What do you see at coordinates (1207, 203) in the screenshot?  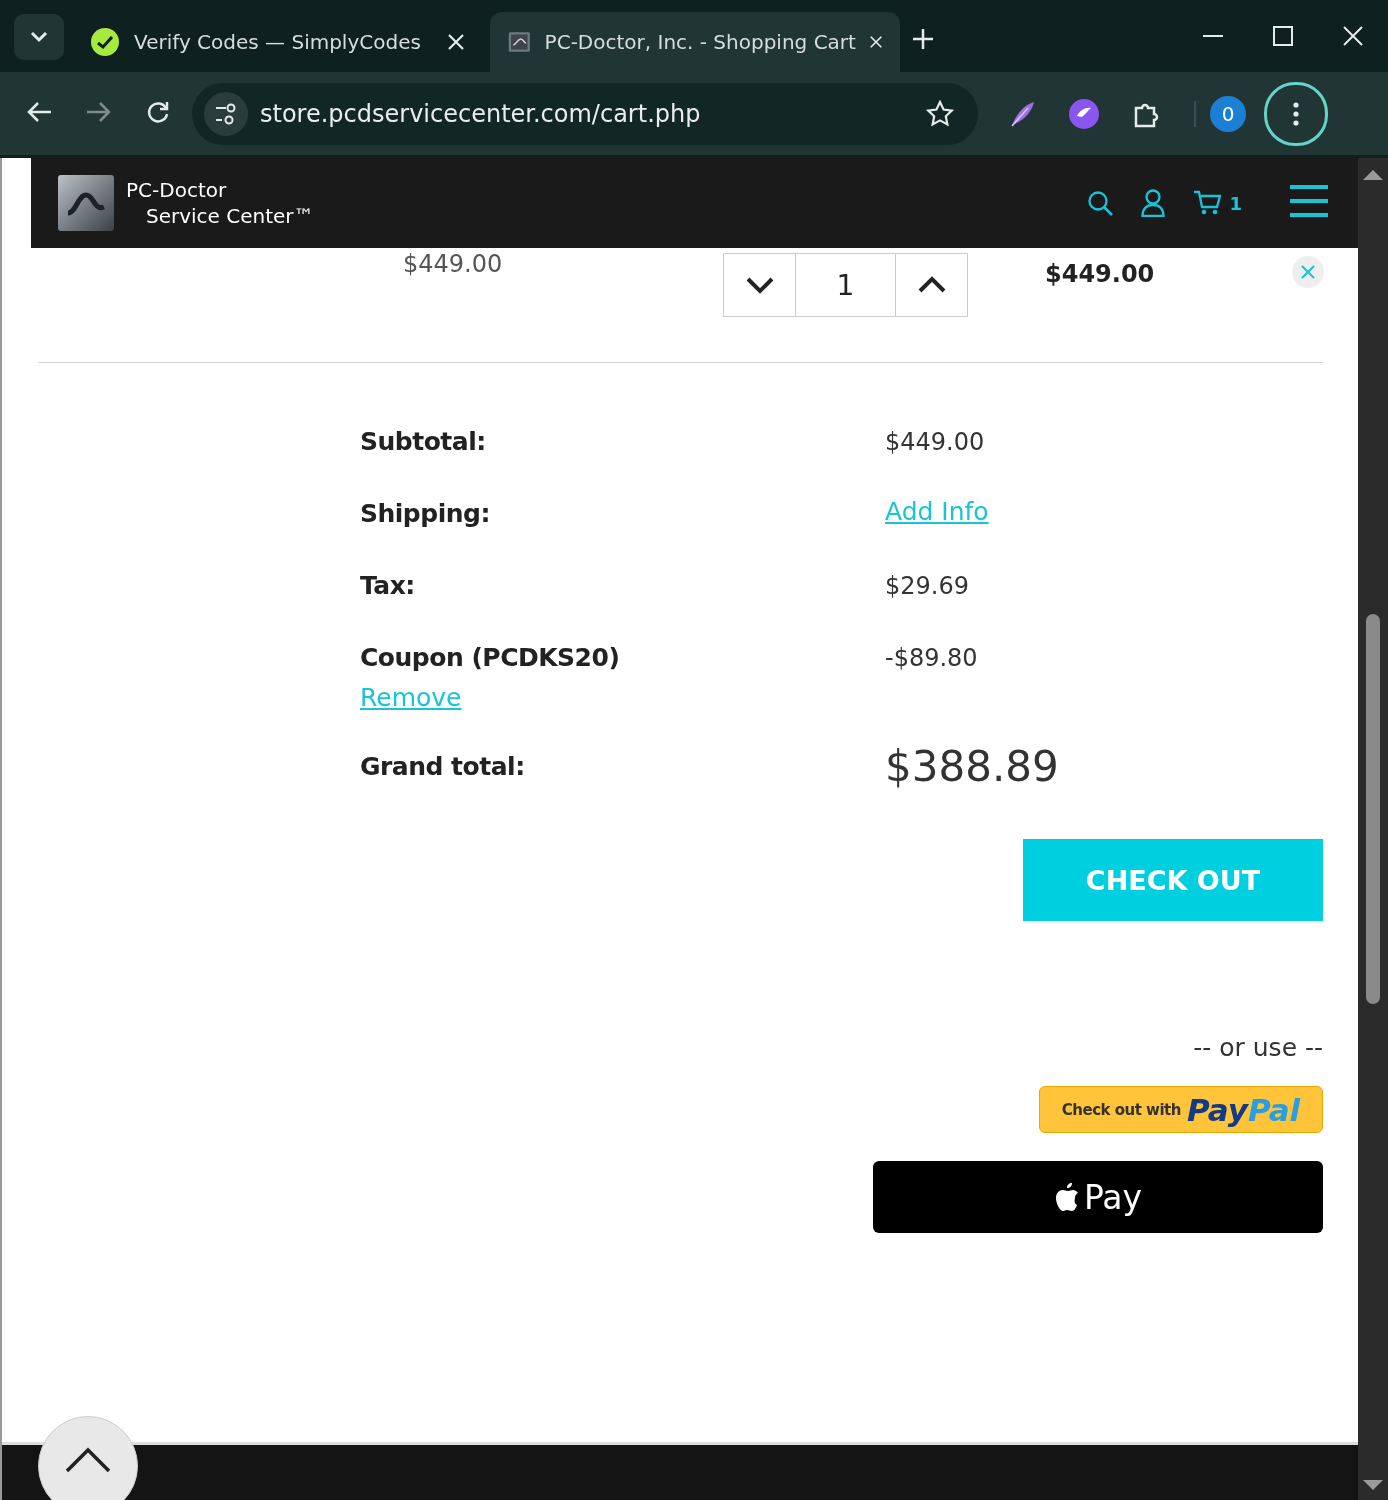 I see `cart-icon` at bounding box center [1207, 203].